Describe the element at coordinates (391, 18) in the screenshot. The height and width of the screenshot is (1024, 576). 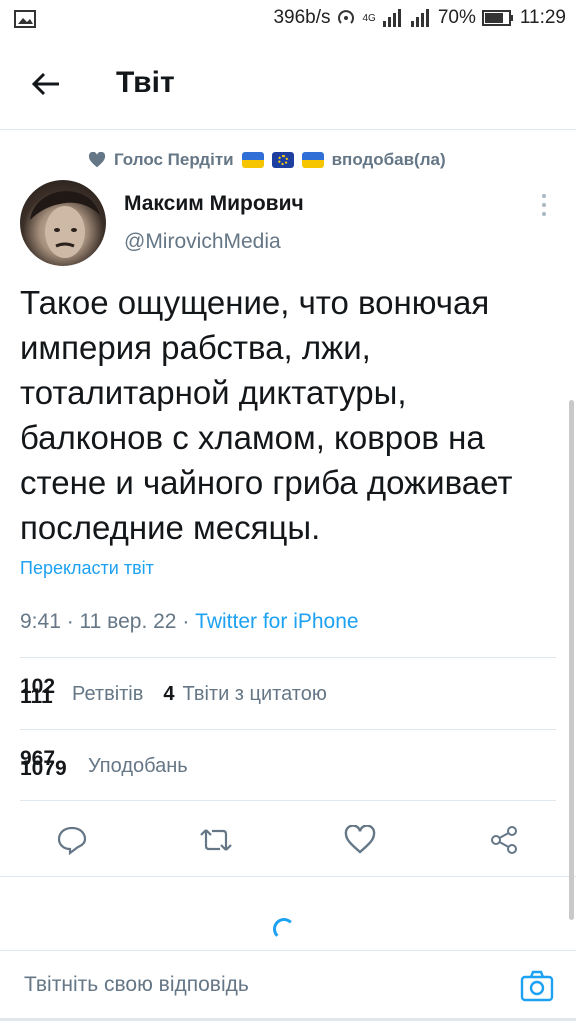
I see `signal-icon` at that location.